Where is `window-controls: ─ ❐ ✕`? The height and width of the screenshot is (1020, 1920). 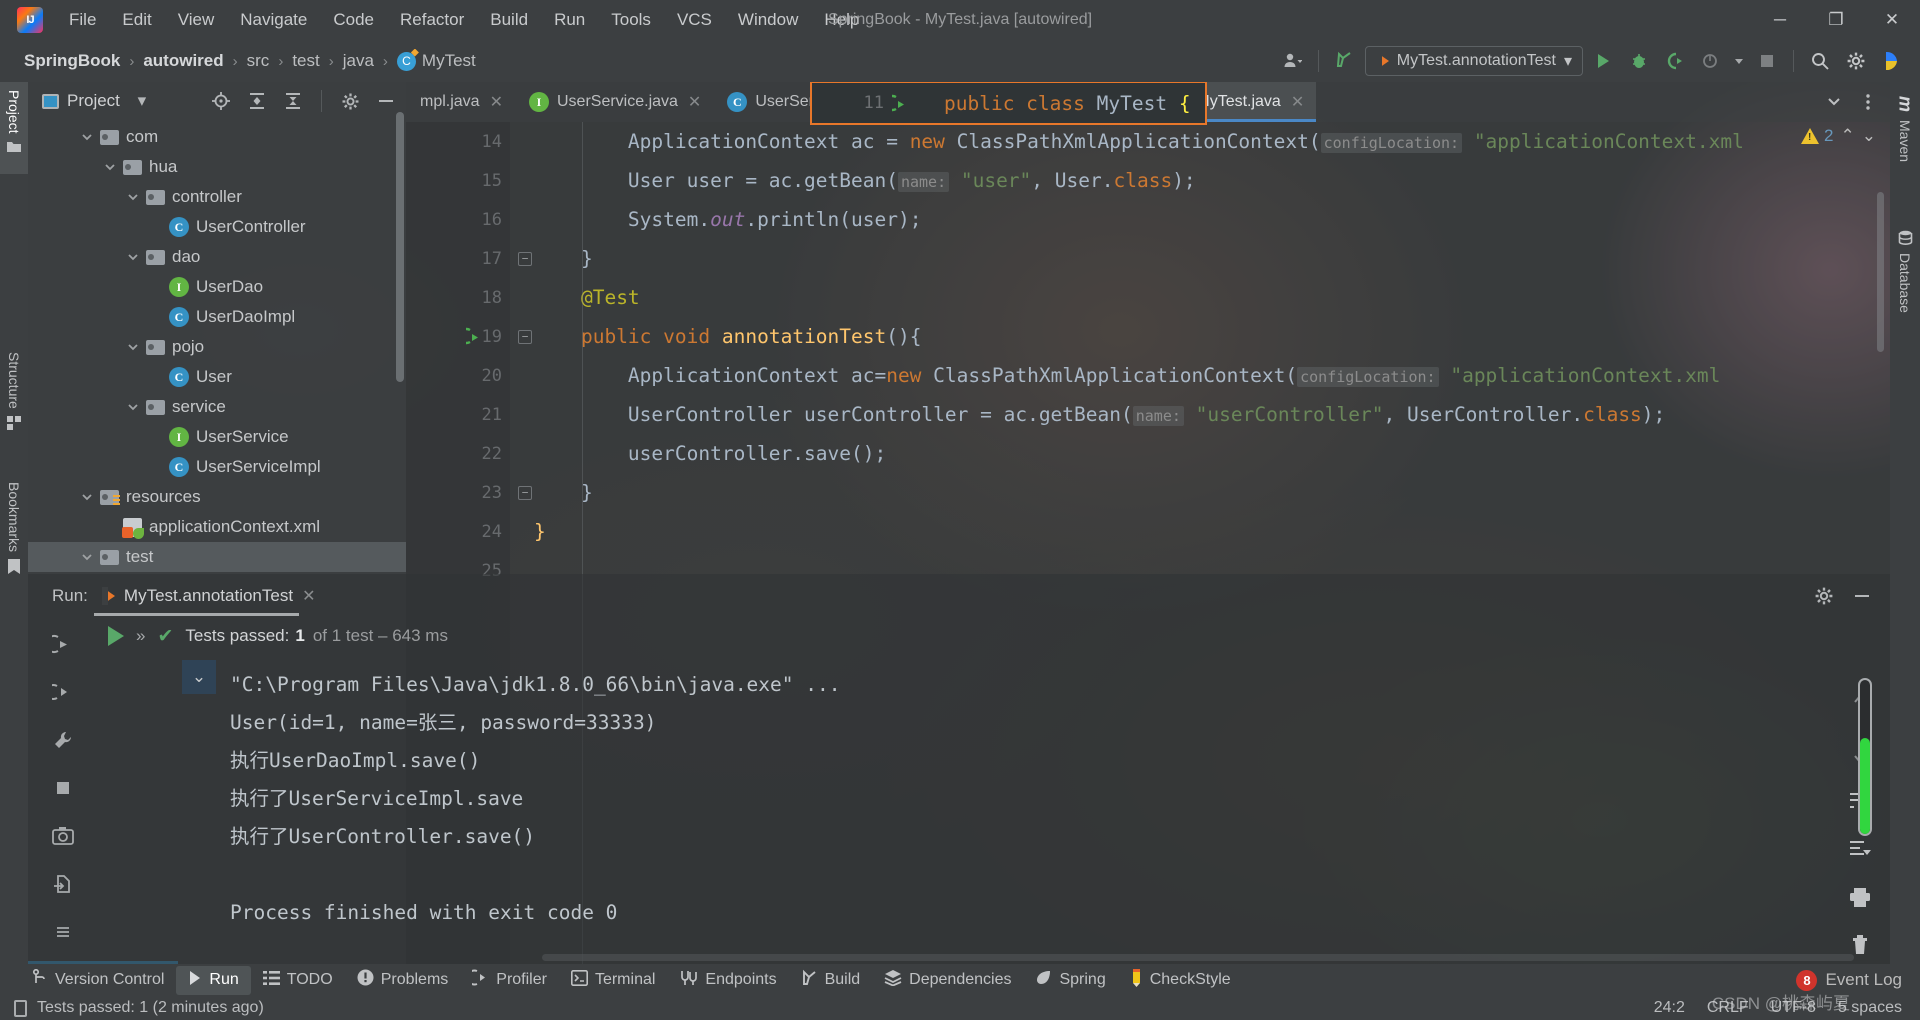 window-controls: ─ ❐ ✕ is located at coordinates (1836, 20).